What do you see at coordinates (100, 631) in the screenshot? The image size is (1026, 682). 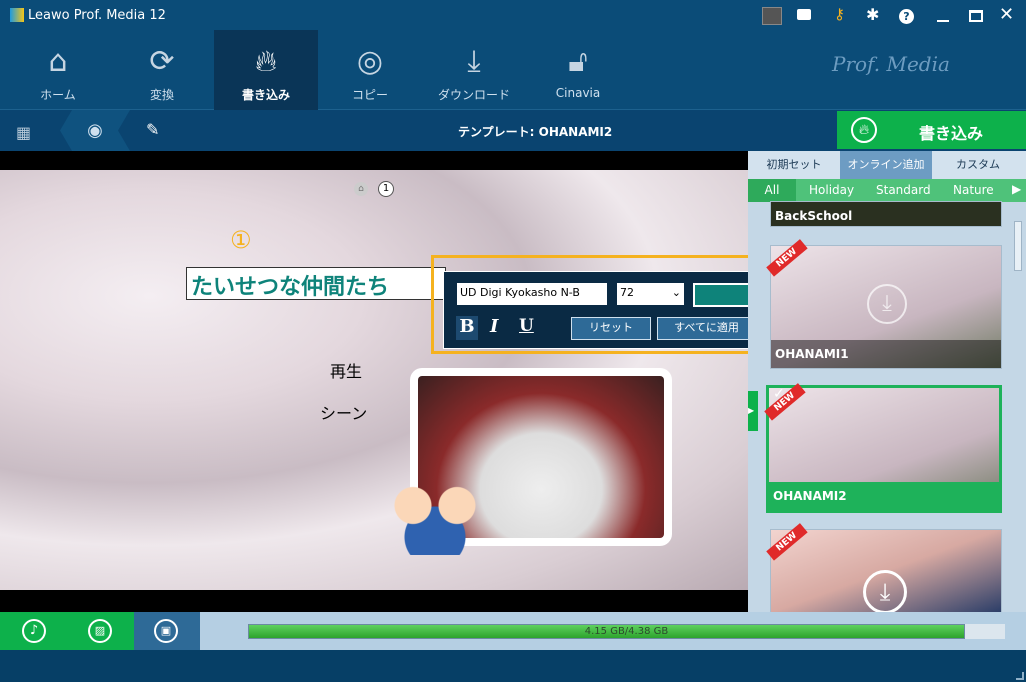 I see `image-icon: ▨` at bounding box center [100, 631].